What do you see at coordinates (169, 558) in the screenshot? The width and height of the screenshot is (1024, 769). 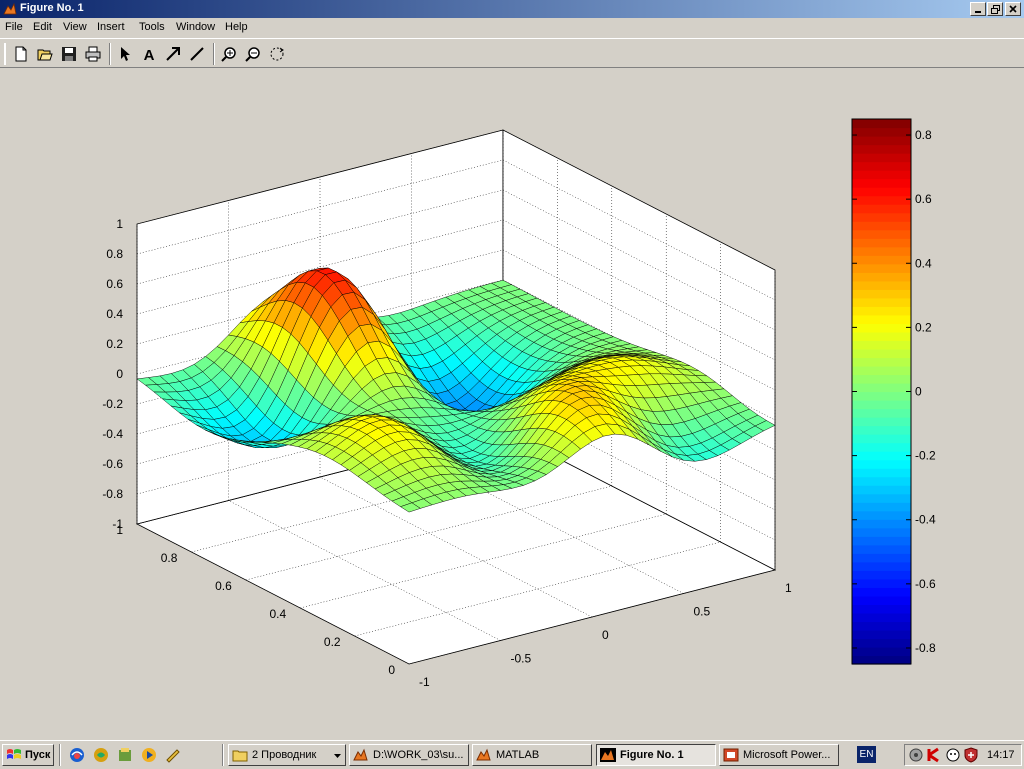 I see `y-tick-label: 0.8` at bounding box center [169, 558].